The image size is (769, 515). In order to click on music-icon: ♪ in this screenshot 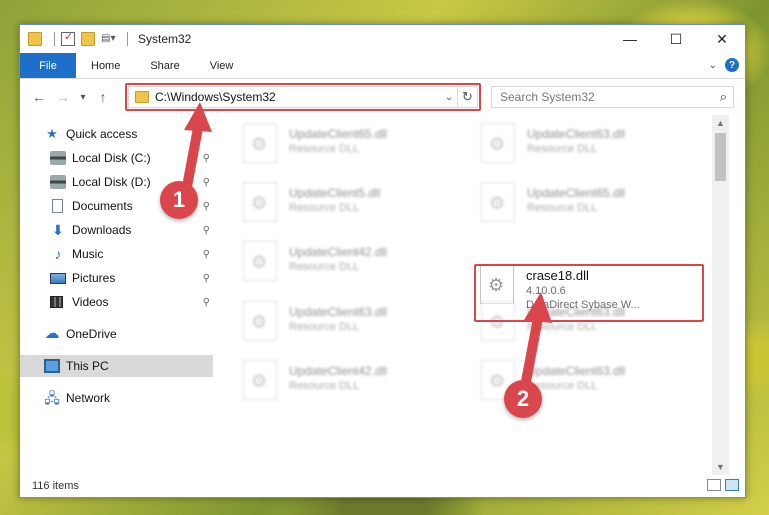, I will do `click(58, 254)`.